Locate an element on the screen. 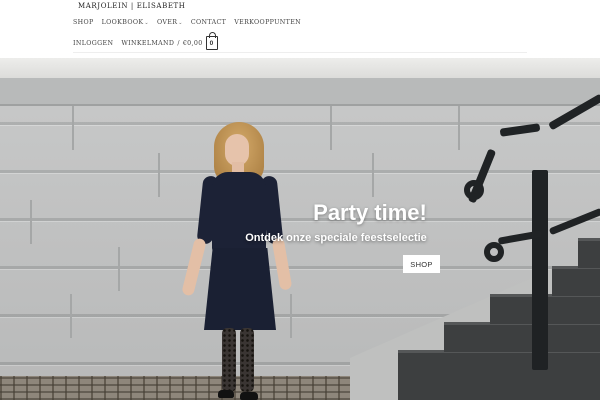 This screenshot has height=400, width=600. hero-top-strip is located at coordinates (300, 68).